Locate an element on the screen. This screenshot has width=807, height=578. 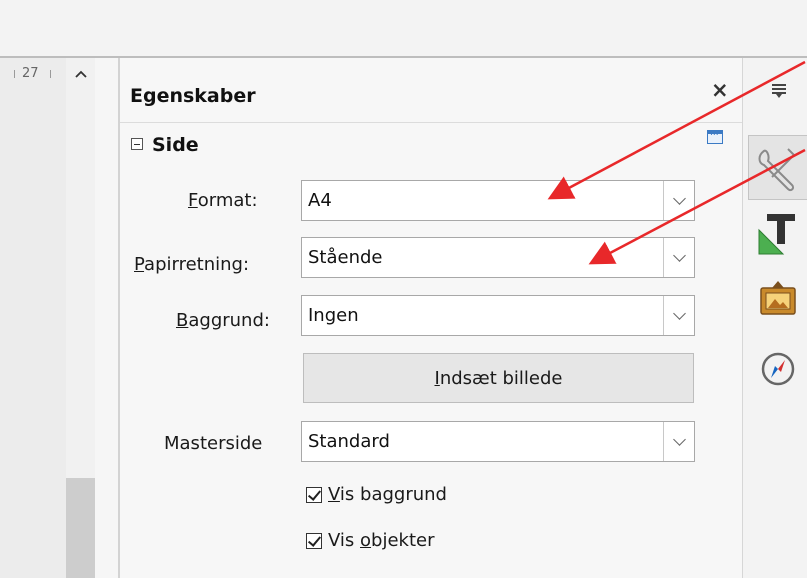
format-label: Format: is located at coordinates (223, 200).